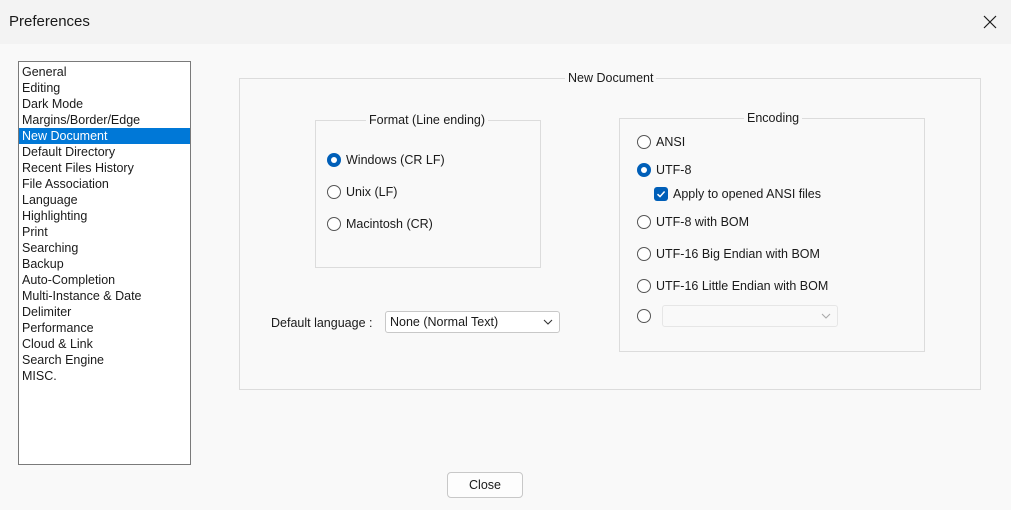 The height and width of the screenshot is (510, 1011). What do you see at coordinates (104, 312) in the screenshot?
I see `category-item: Delimiter` at bounding box center [104, 312].